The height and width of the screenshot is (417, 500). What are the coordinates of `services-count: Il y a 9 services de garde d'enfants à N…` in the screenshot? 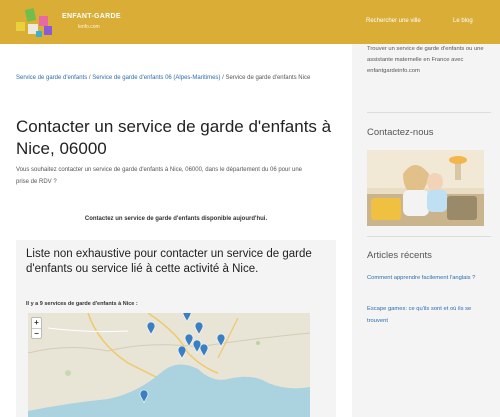 It's located at (82, 304).